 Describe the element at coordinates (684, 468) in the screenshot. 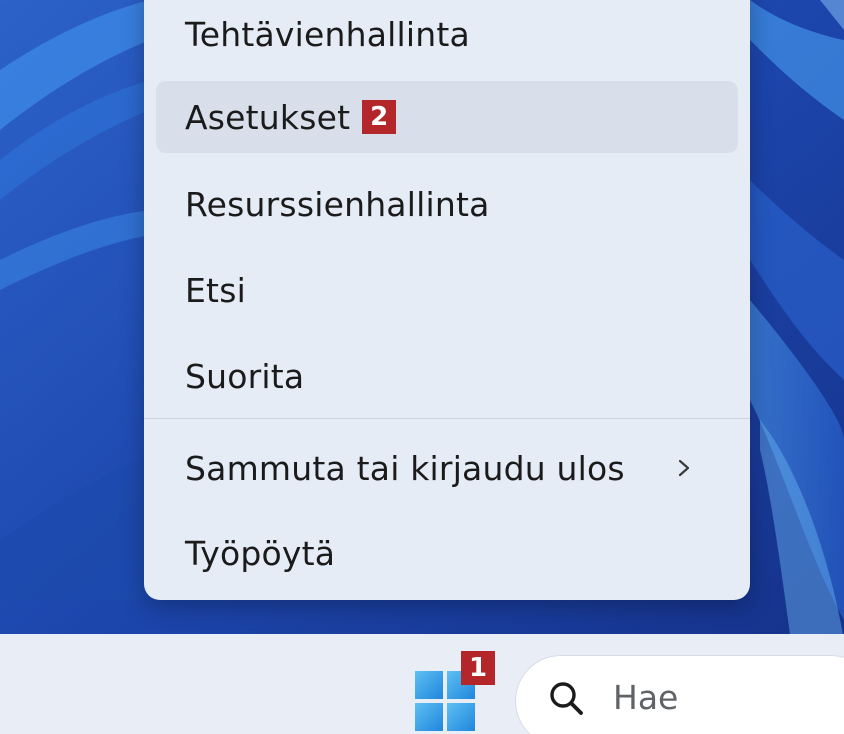

I see `chevron-right-icon` at that location.